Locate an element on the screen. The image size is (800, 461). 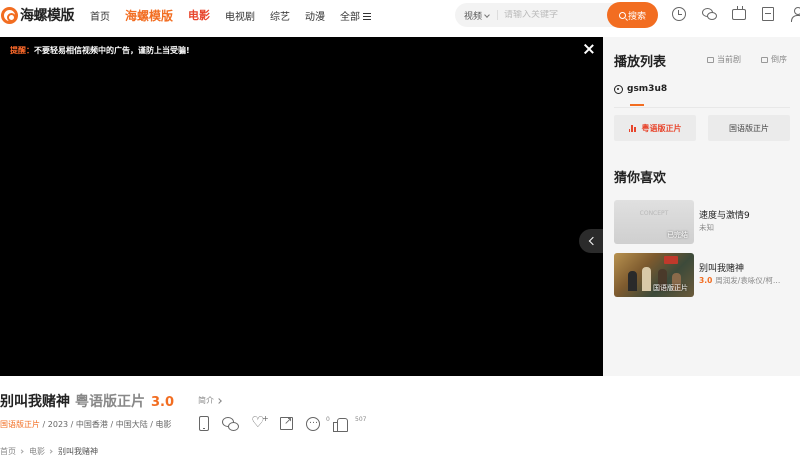
comment-icon is located at coordinates (313, 423).